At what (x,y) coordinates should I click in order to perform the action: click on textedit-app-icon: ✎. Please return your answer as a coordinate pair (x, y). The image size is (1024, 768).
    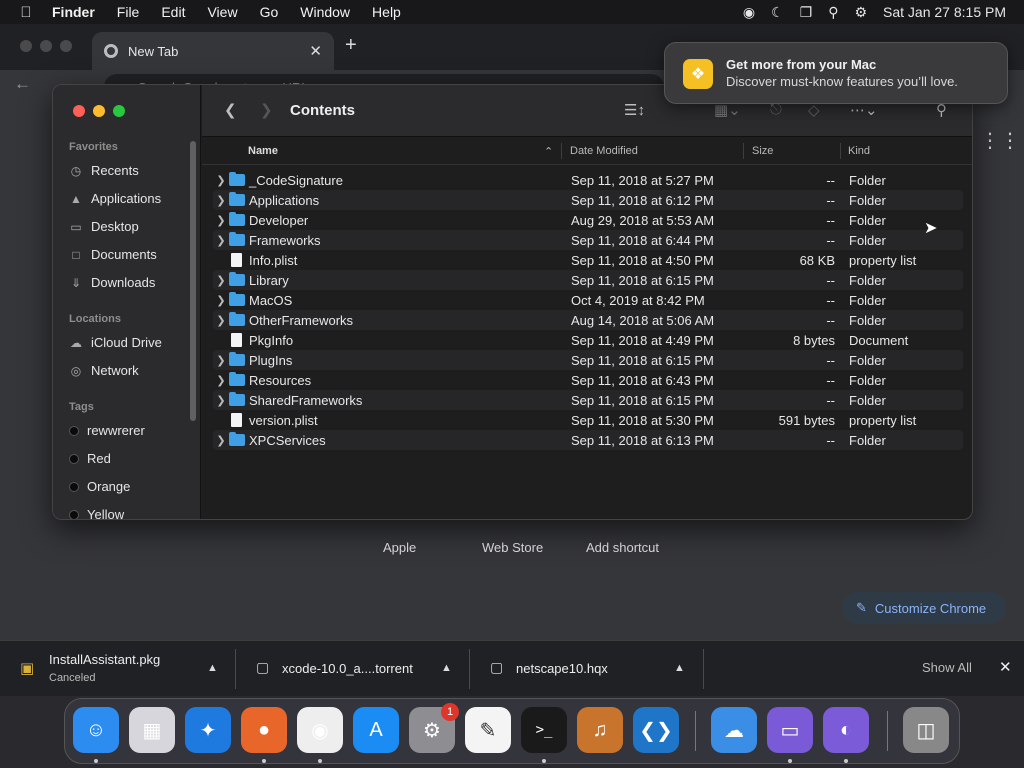
    Looking at the image, I should click on (488, 730).